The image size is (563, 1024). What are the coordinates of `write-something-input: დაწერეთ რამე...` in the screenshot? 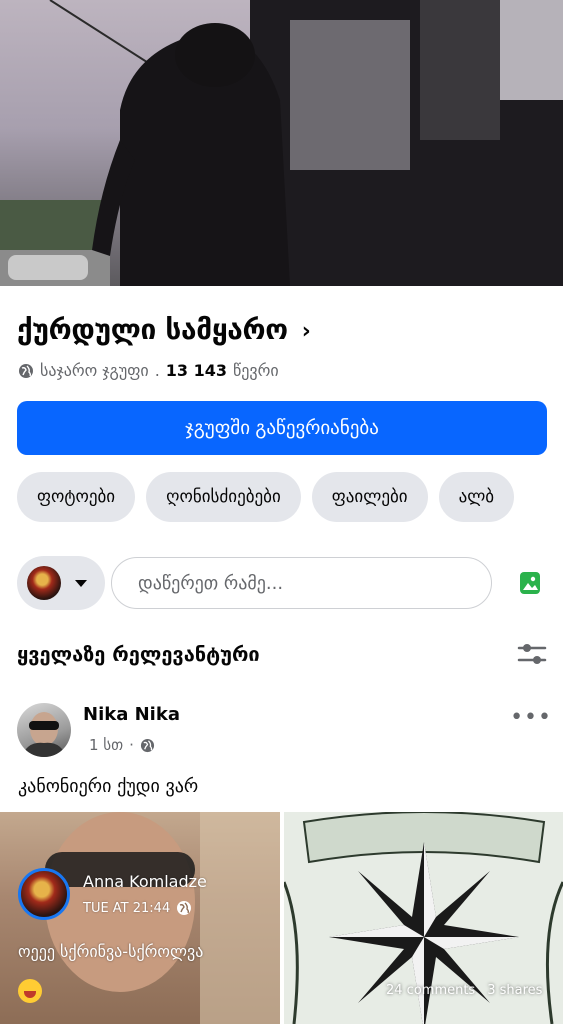 It's located at (301, 583).